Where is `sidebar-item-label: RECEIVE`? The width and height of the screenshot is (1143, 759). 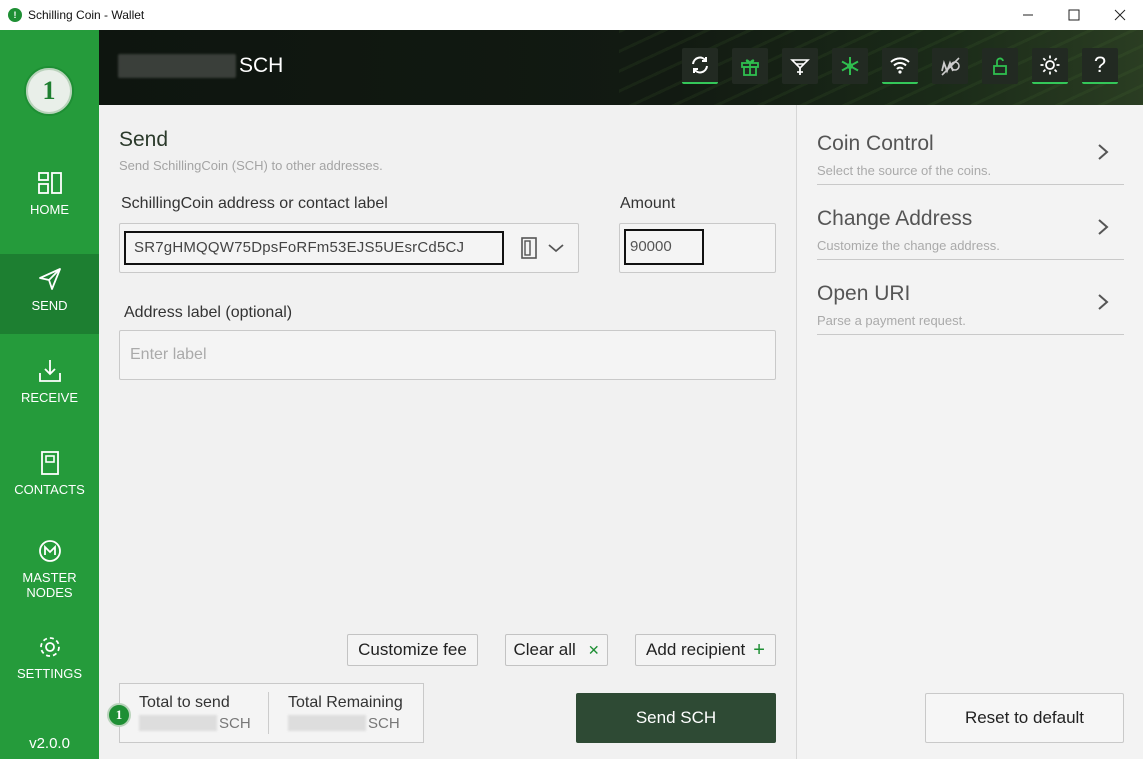 sidebar-item-label: RECEIVE is located at coordinates (49, 397).